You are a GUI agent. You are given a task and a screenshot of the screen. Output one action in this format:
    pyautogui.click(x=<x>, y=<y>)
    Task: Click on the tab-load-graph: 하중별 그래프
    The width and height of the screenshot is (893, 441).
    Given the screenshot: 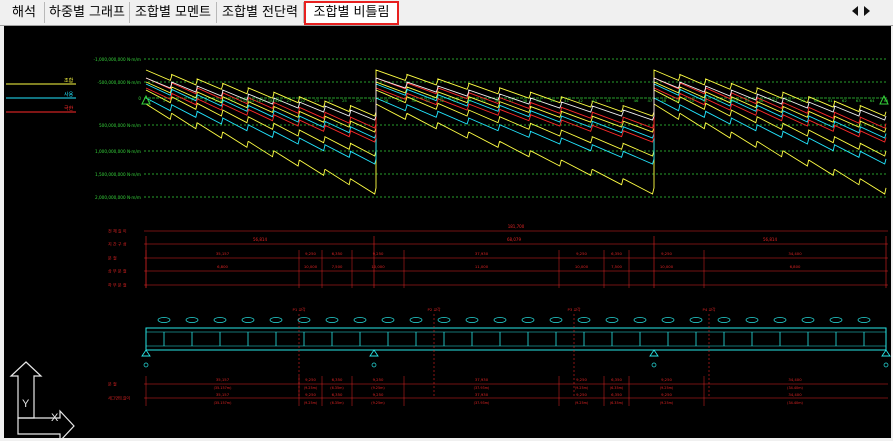 What is the action you would take?
    pyautogui.click(x=87, y=12)
    